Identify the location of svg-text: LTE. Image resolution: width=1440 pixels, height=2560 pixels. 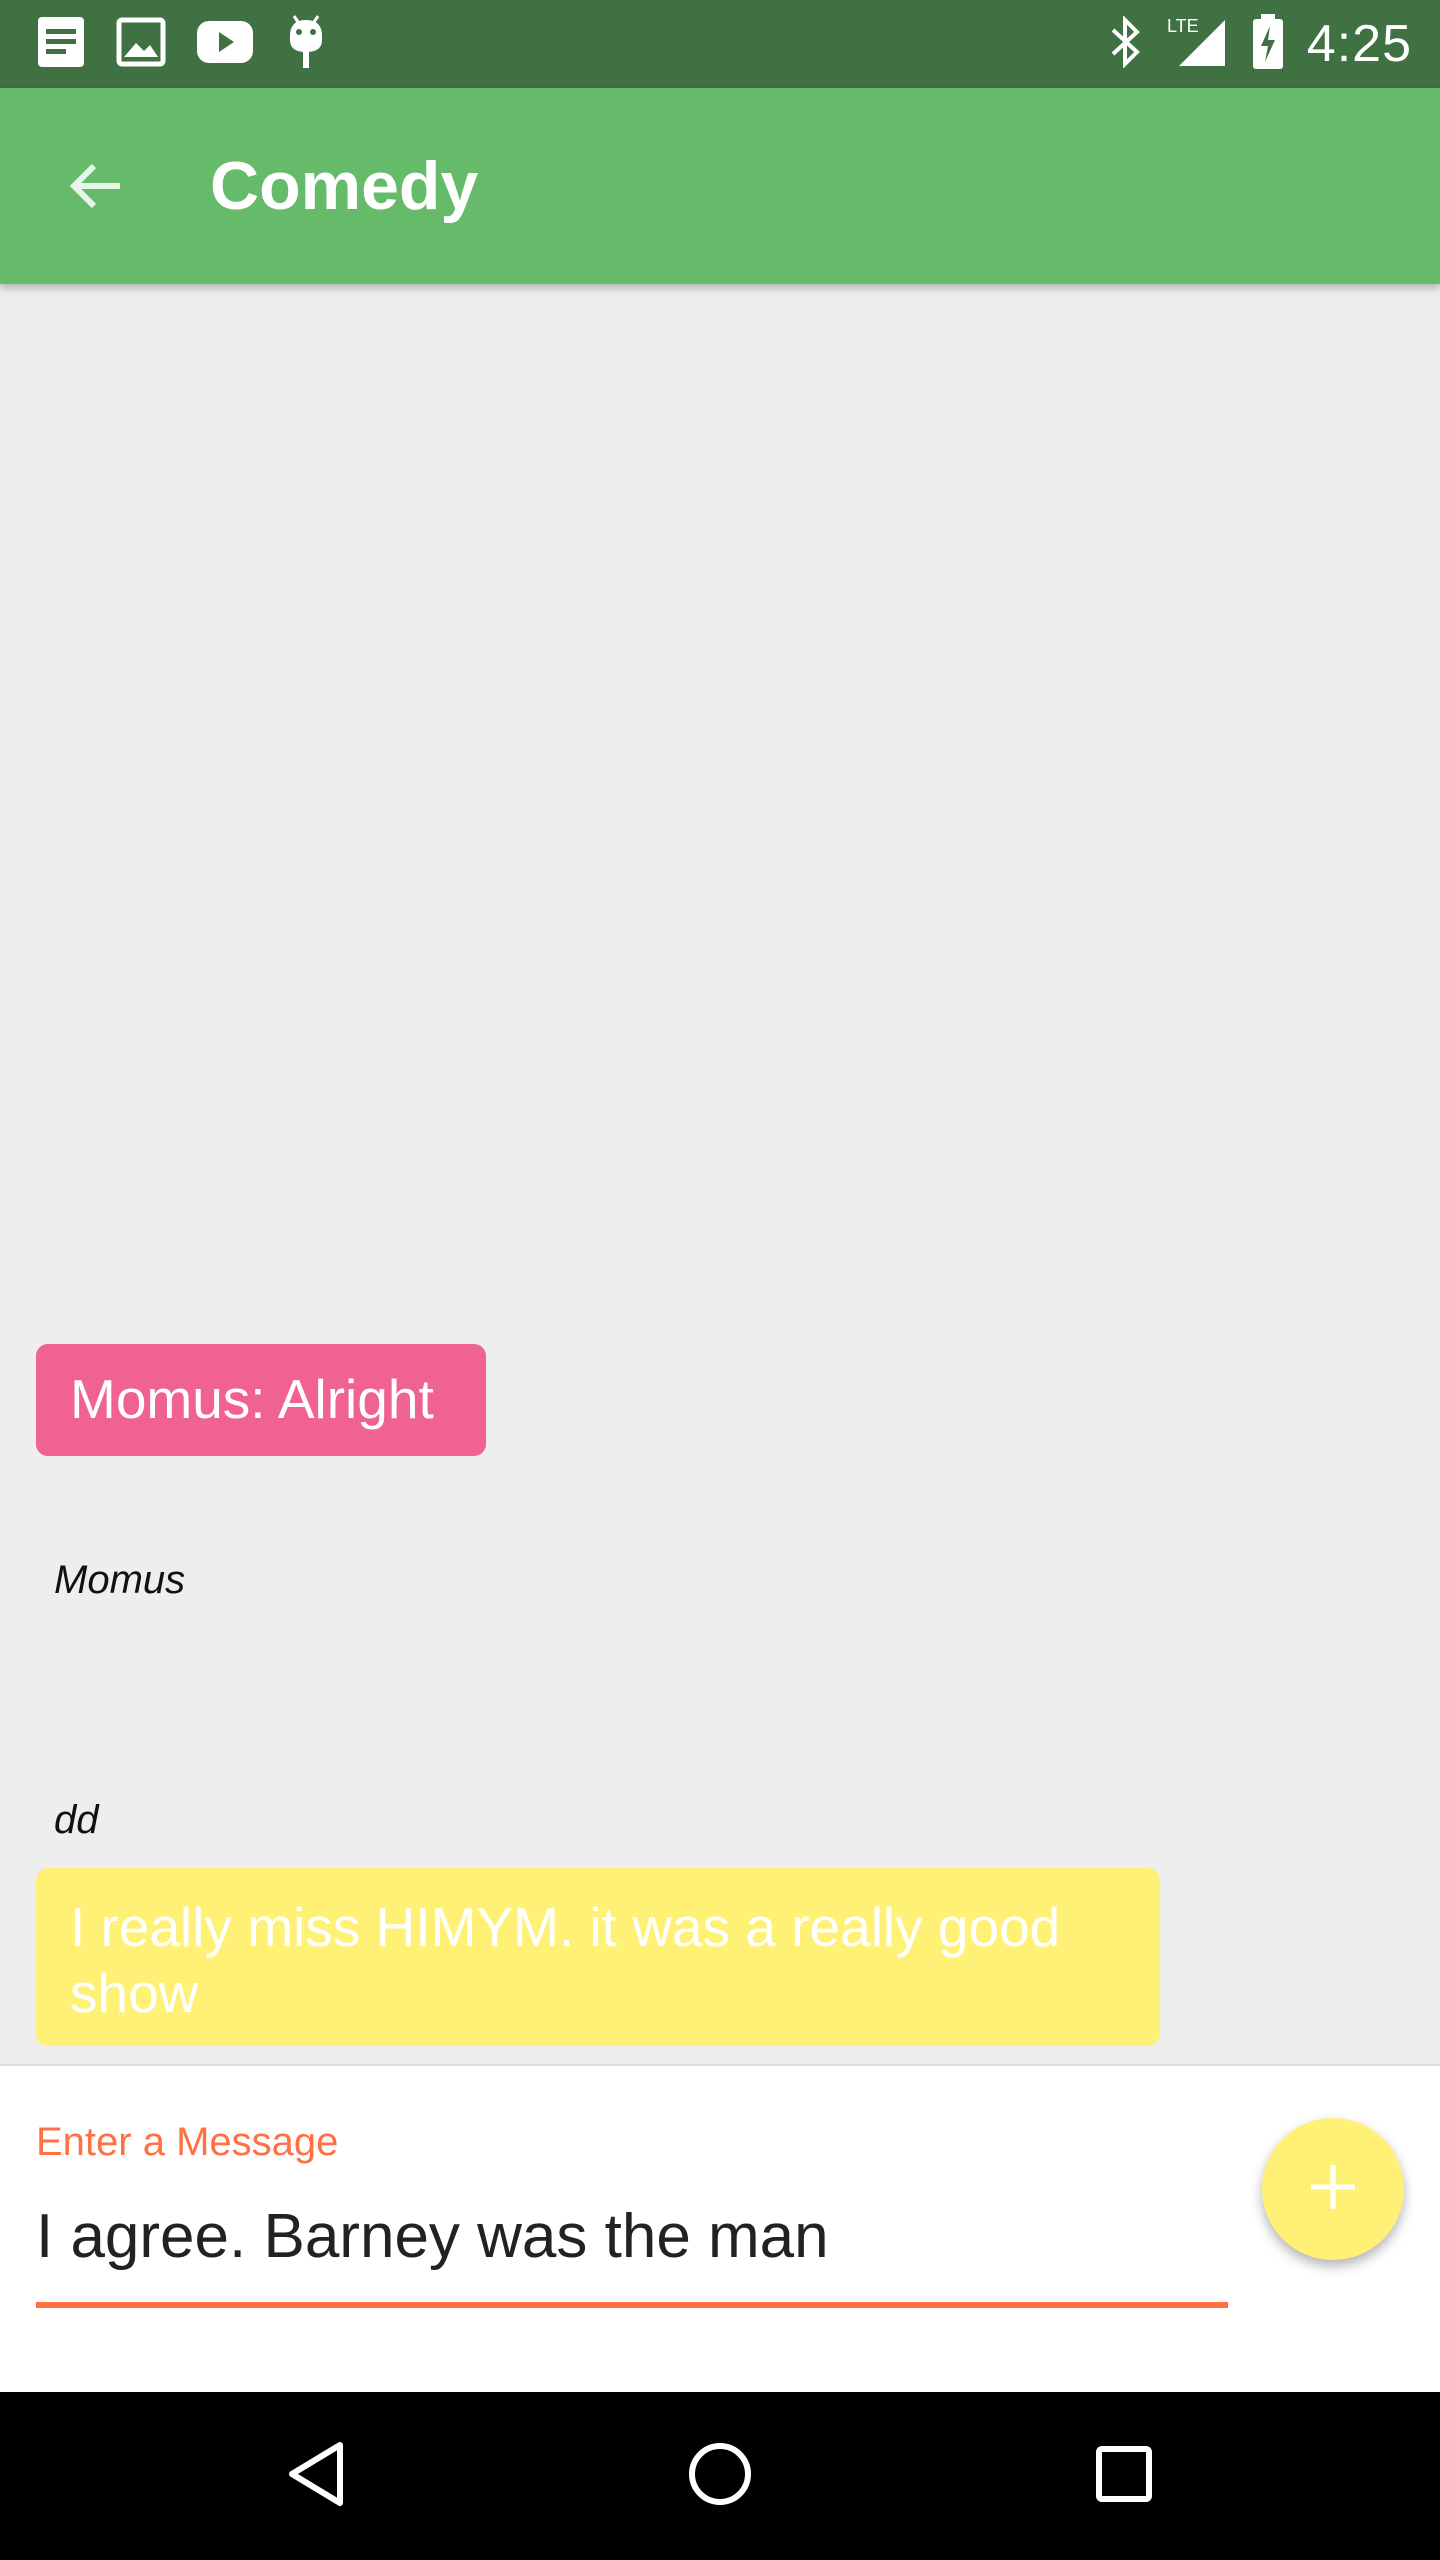
(1183, 26).